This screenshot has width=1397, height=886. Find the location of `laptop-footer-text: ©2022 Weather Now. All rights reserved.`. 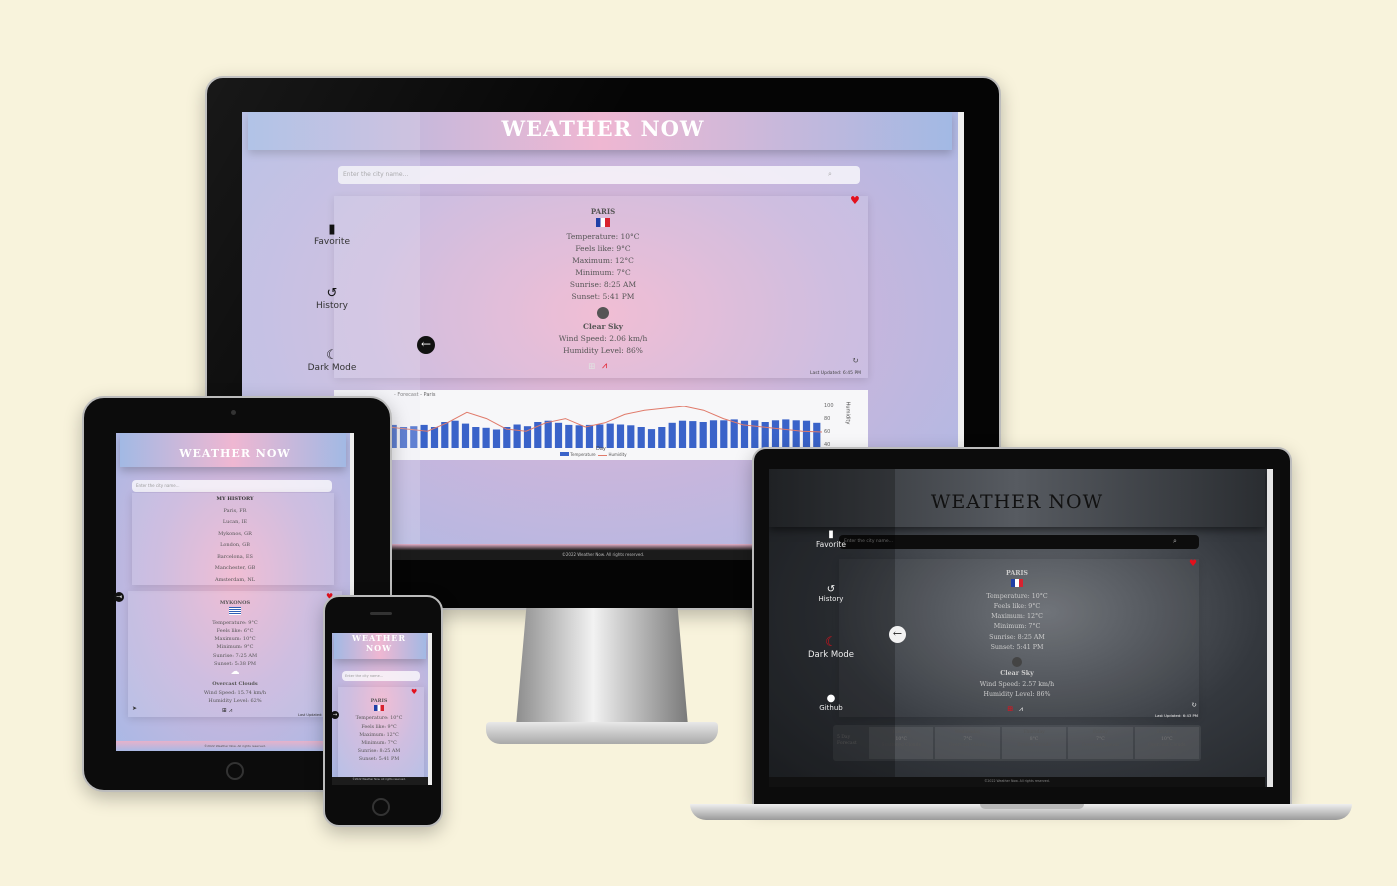

laptop-footer-text: ©2022 Weather Now. All rights reserved. is located at coordinates (1017, 781).